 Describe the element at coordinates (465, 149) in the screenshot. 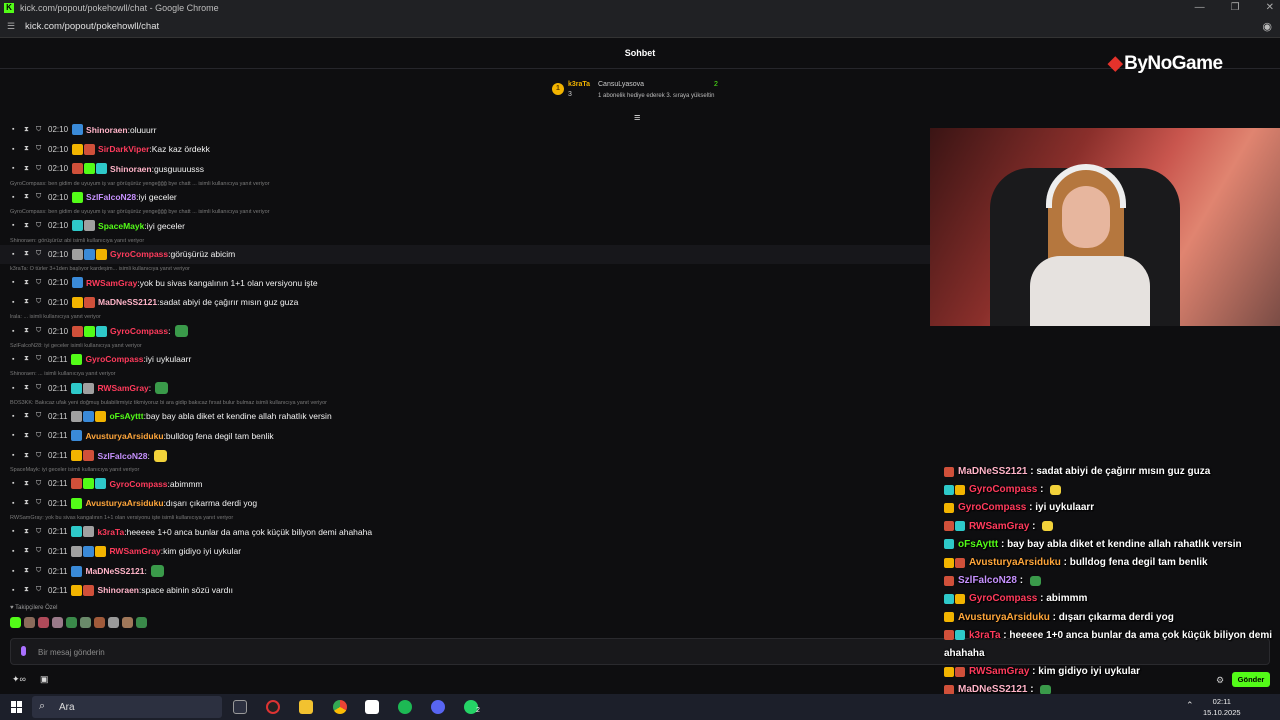

I see `chat-message-row: ▪ ⧗ ⛉ 02:10 SirDarkViper: Kaz kaz ördekk` at that location.